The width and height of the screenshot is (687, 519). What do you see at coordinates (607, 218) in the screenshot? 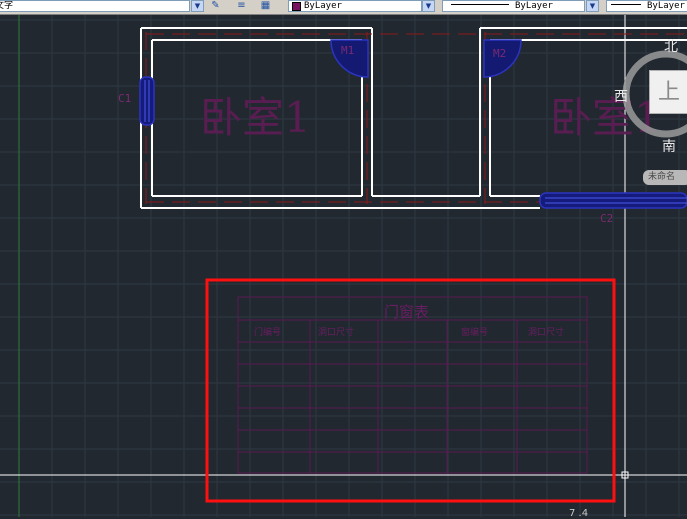
I see `window-tag-c2: C2` at bounding box center [607, 218].